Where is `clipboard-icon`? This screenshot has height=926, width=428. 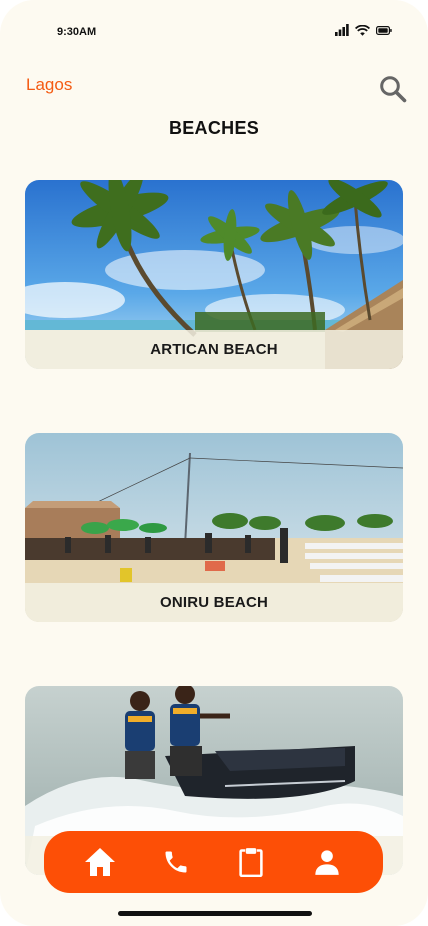 clipboard-icon is located at coordinates (251, 862).